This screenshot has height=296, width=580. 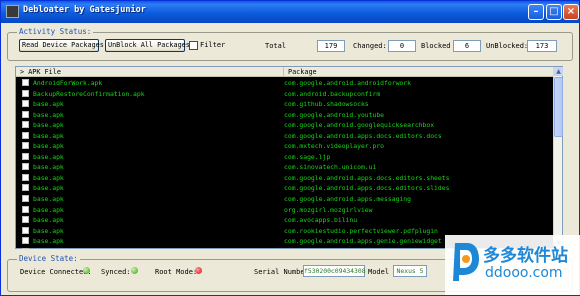 What do you see at coordinates (436, 46) in the screenshot?
I see `blocked-label: Blocked` at bounding box center [436, 46].